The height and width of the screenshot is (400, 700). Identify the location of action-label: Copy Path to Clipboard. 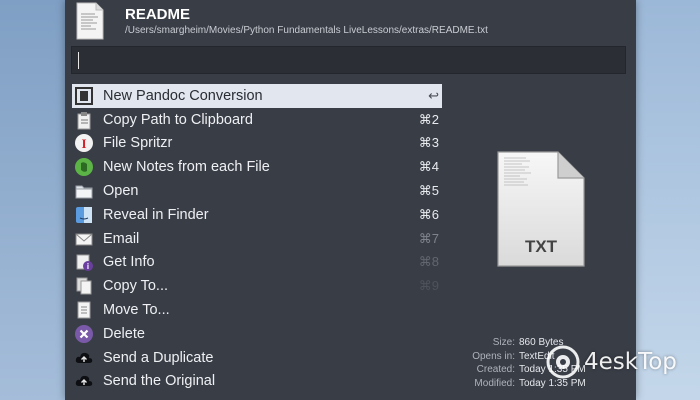
(178, 119).